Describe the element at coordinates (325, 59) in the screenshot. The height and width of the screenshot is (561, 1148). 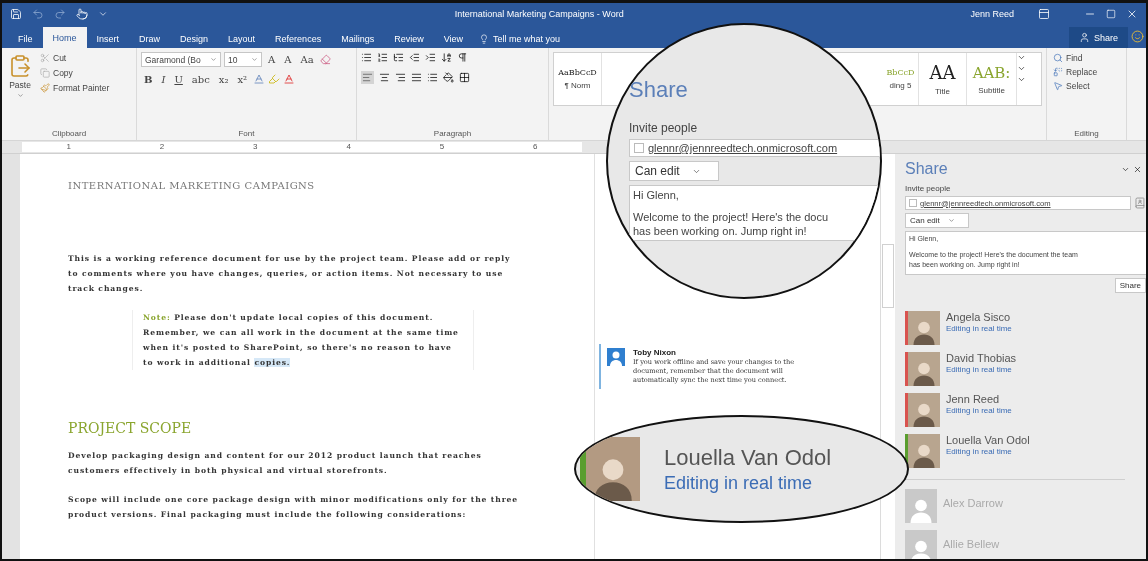
I see `eraser-icon` at that location.